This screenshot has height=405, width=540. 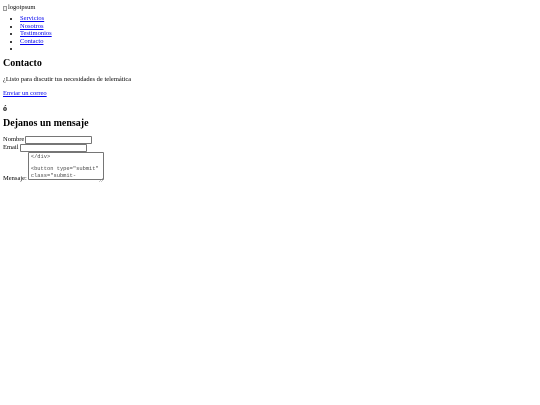 I want to click on email-label: Email, so click(x=11, y=147).